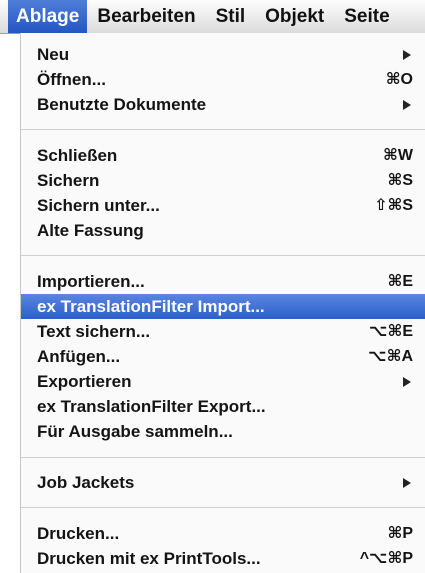 The image size is (425, 573). What do you see at coordinates (223, 54) in the screenshot?
I see `menu-item-neu: Neu` at bounding box center [223, 54].